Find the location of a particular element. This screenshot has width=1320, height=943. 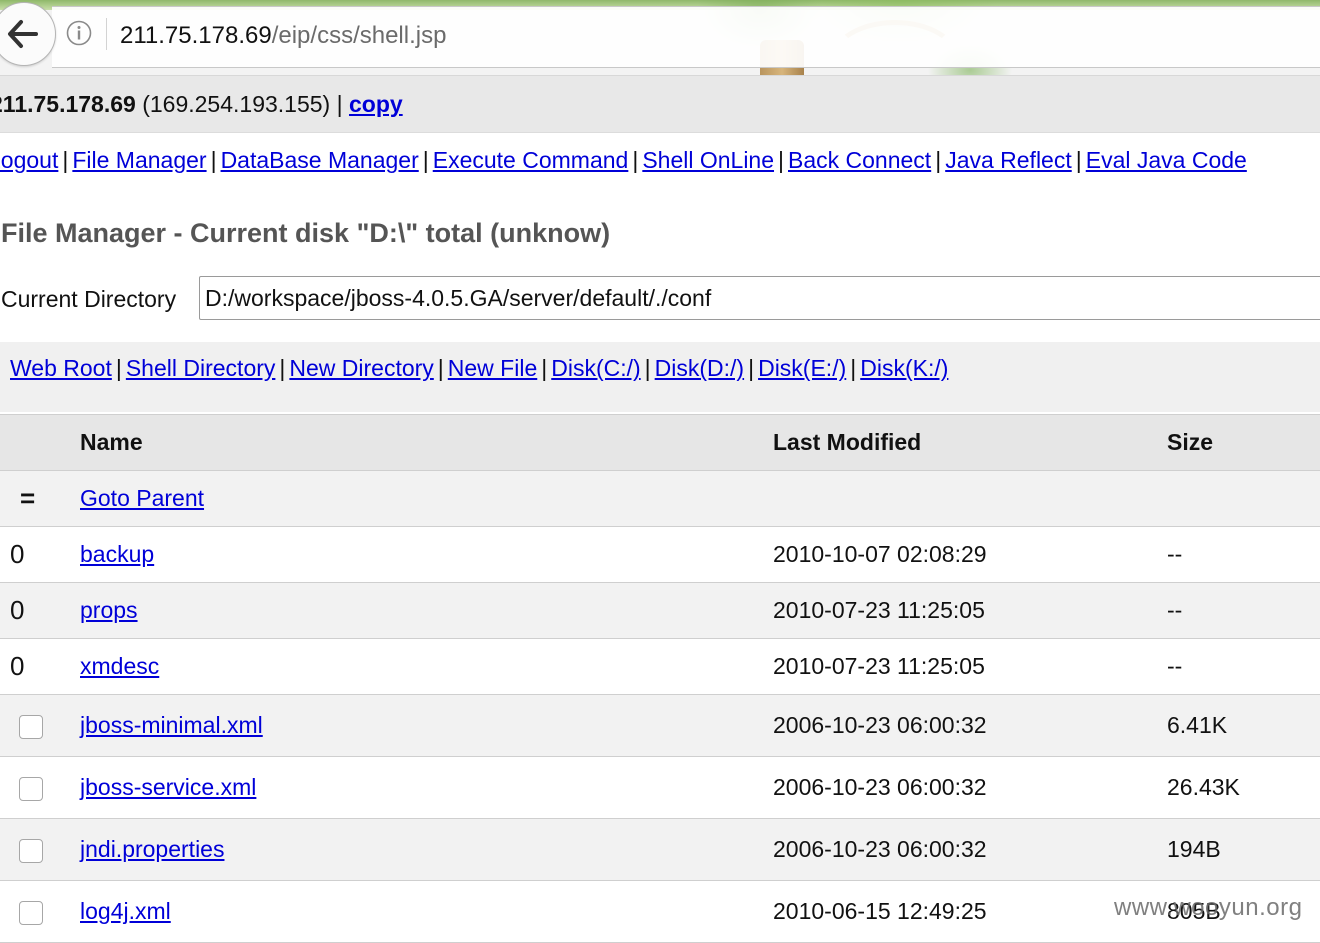

file-link: jndi.properties is located at coordinates (152, 849).